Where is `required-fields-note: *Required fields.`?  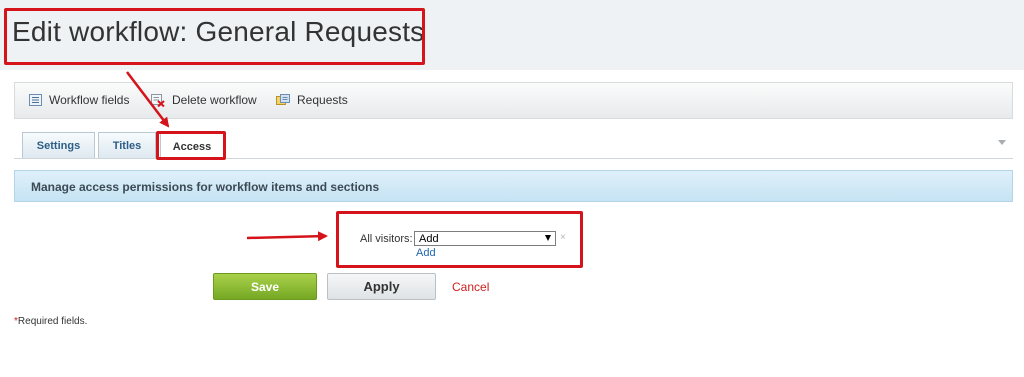 required-fields-note: *Required fields. is located at coordinates (50, 321).